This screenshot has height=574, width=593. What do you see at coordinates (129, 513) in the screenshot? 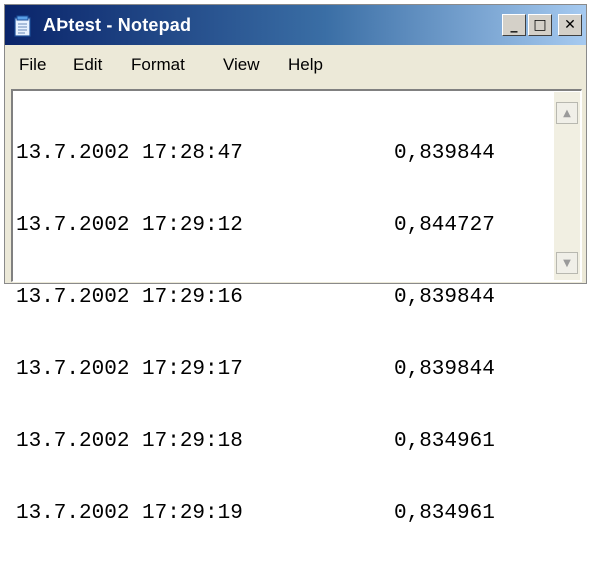
I see `line-datetime: 13.7.2002 17:29:19` at bounding box center [129, 513].